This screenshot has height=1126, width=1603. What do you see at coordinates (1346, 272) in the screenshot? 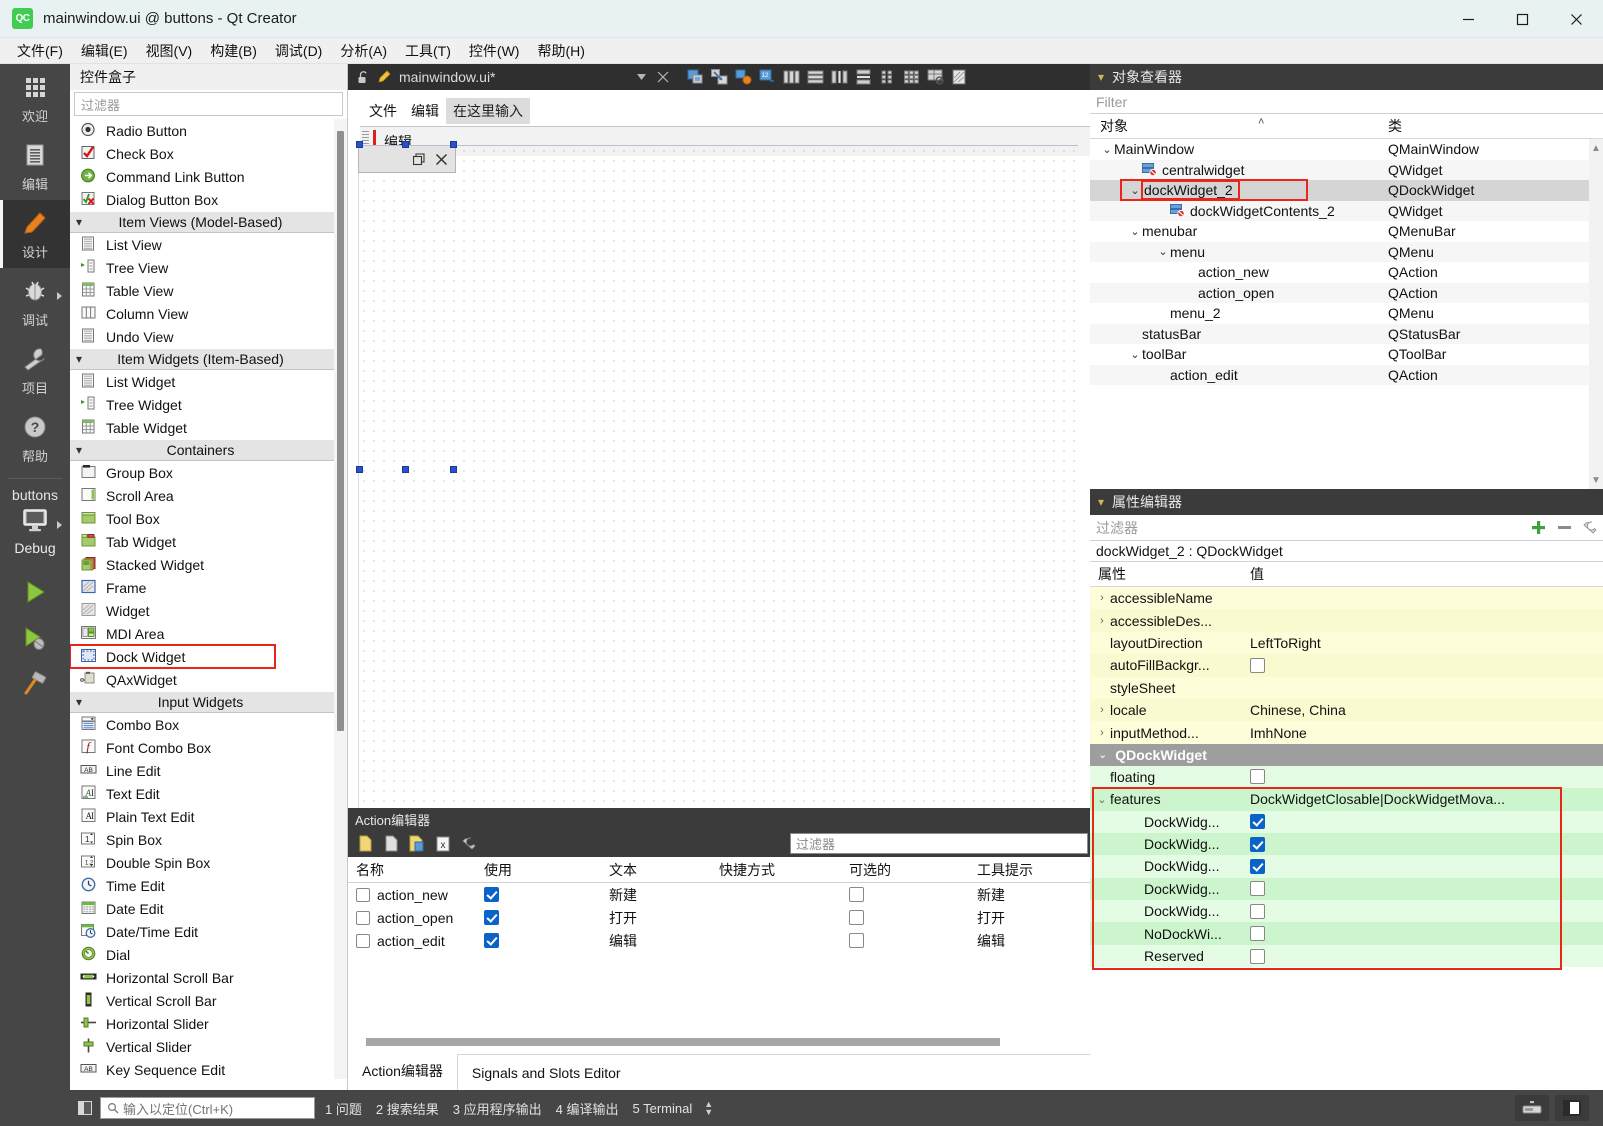
I see `object-tree-row: action_new QAction` at bounding box center [1346, 272].